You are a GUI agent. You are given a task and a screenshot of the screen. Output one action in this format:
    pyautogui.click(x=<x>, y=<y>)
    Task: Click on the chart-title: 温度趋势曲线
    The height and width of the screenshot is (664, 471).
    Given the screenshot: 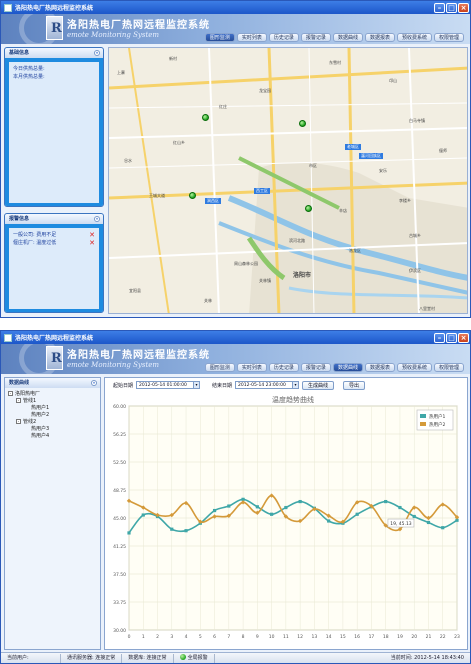 What is the action you would take?
    pyautogui.click(x=293, y=399)
    